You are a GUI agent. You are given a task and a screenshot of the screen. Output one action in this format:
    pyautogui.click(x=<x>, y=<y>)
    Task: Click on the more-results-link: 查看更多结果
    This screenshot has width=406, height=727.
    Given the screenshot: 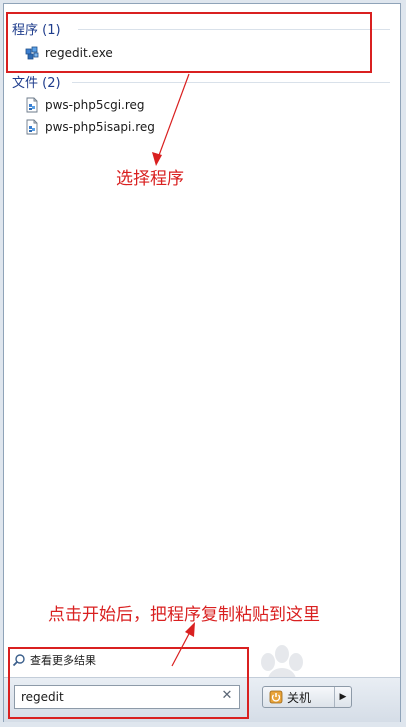 What is the action you would take?
    pyautogui.click(x=54, y=660)
    